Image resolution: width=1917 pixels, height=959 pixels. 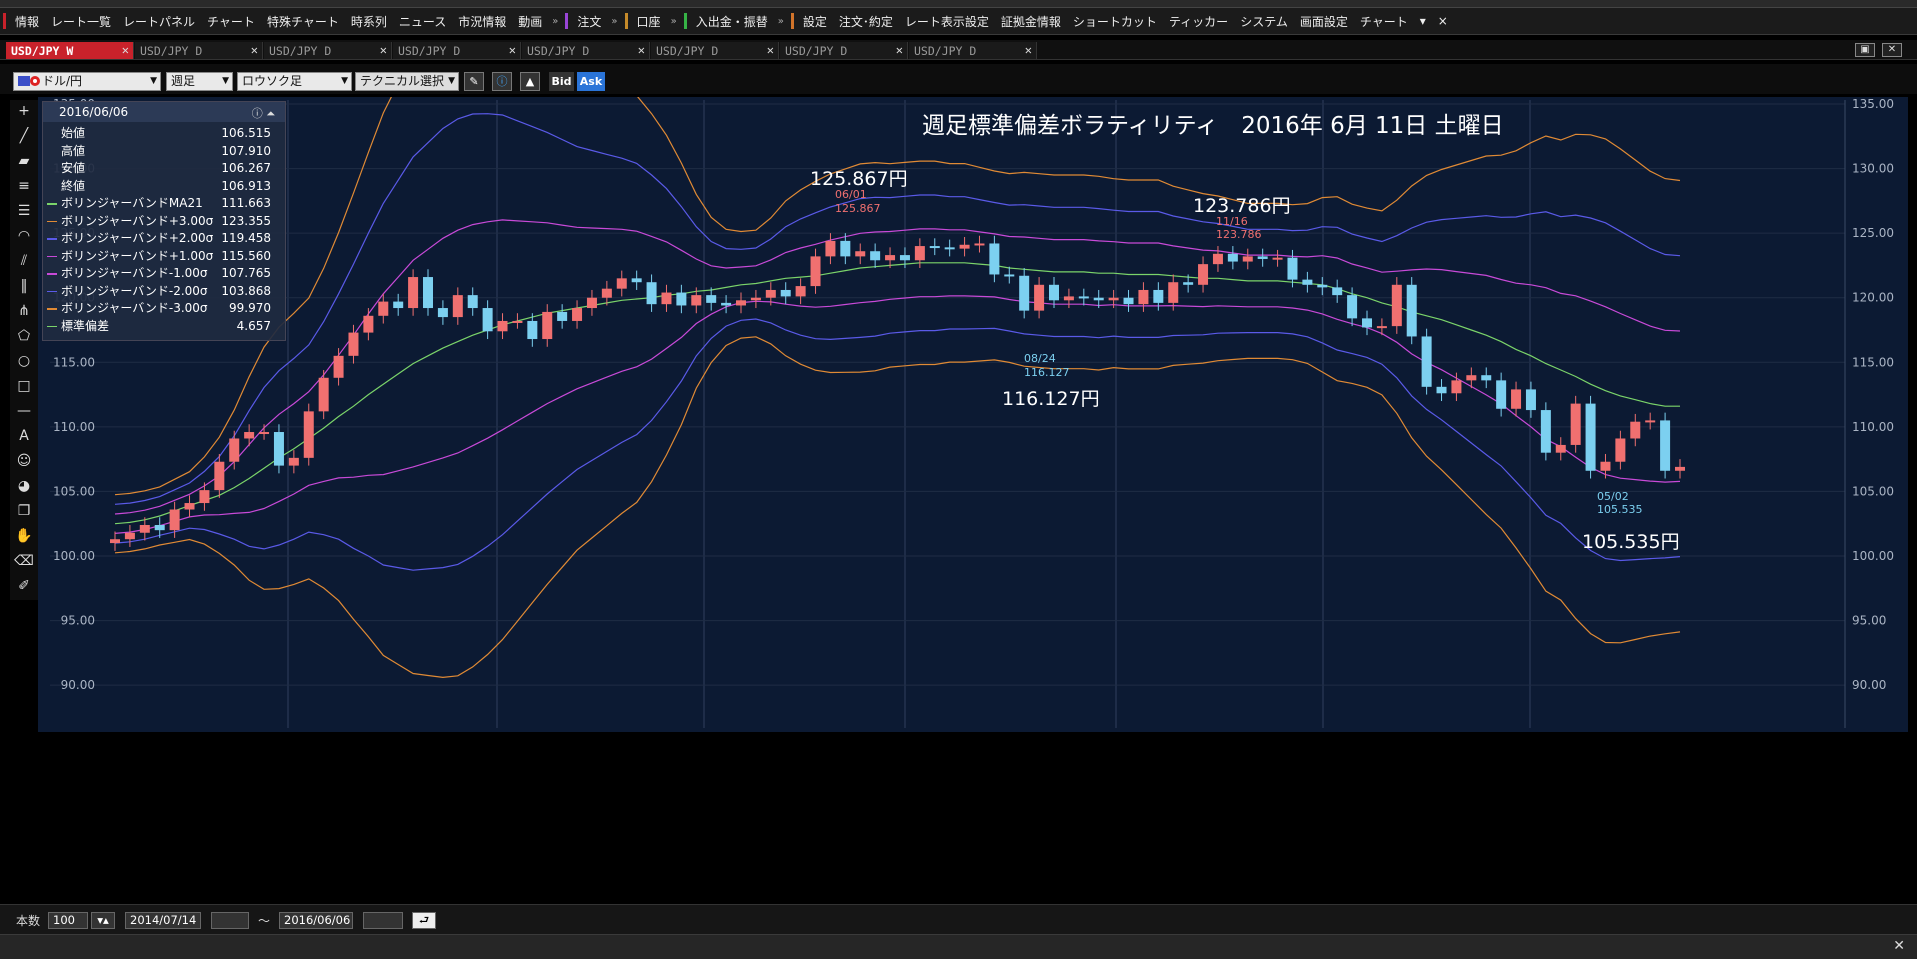 I want to click on y-tick-label: 135.00, so click(x=1873, y=104).